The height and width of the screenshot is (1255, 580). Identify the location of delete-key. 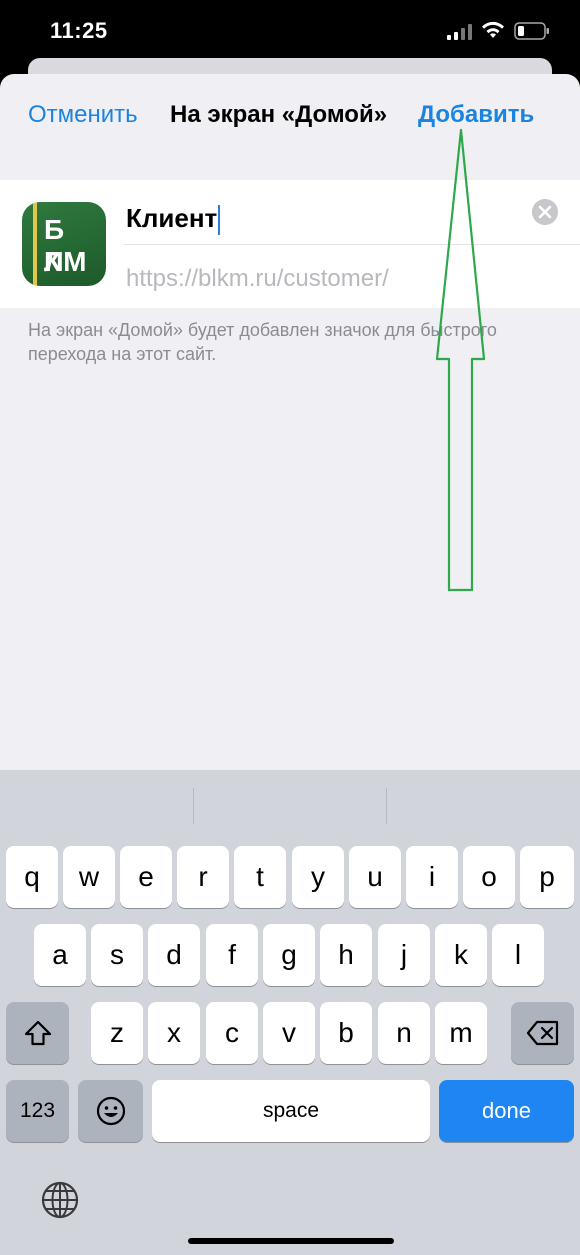
(542, 1033).